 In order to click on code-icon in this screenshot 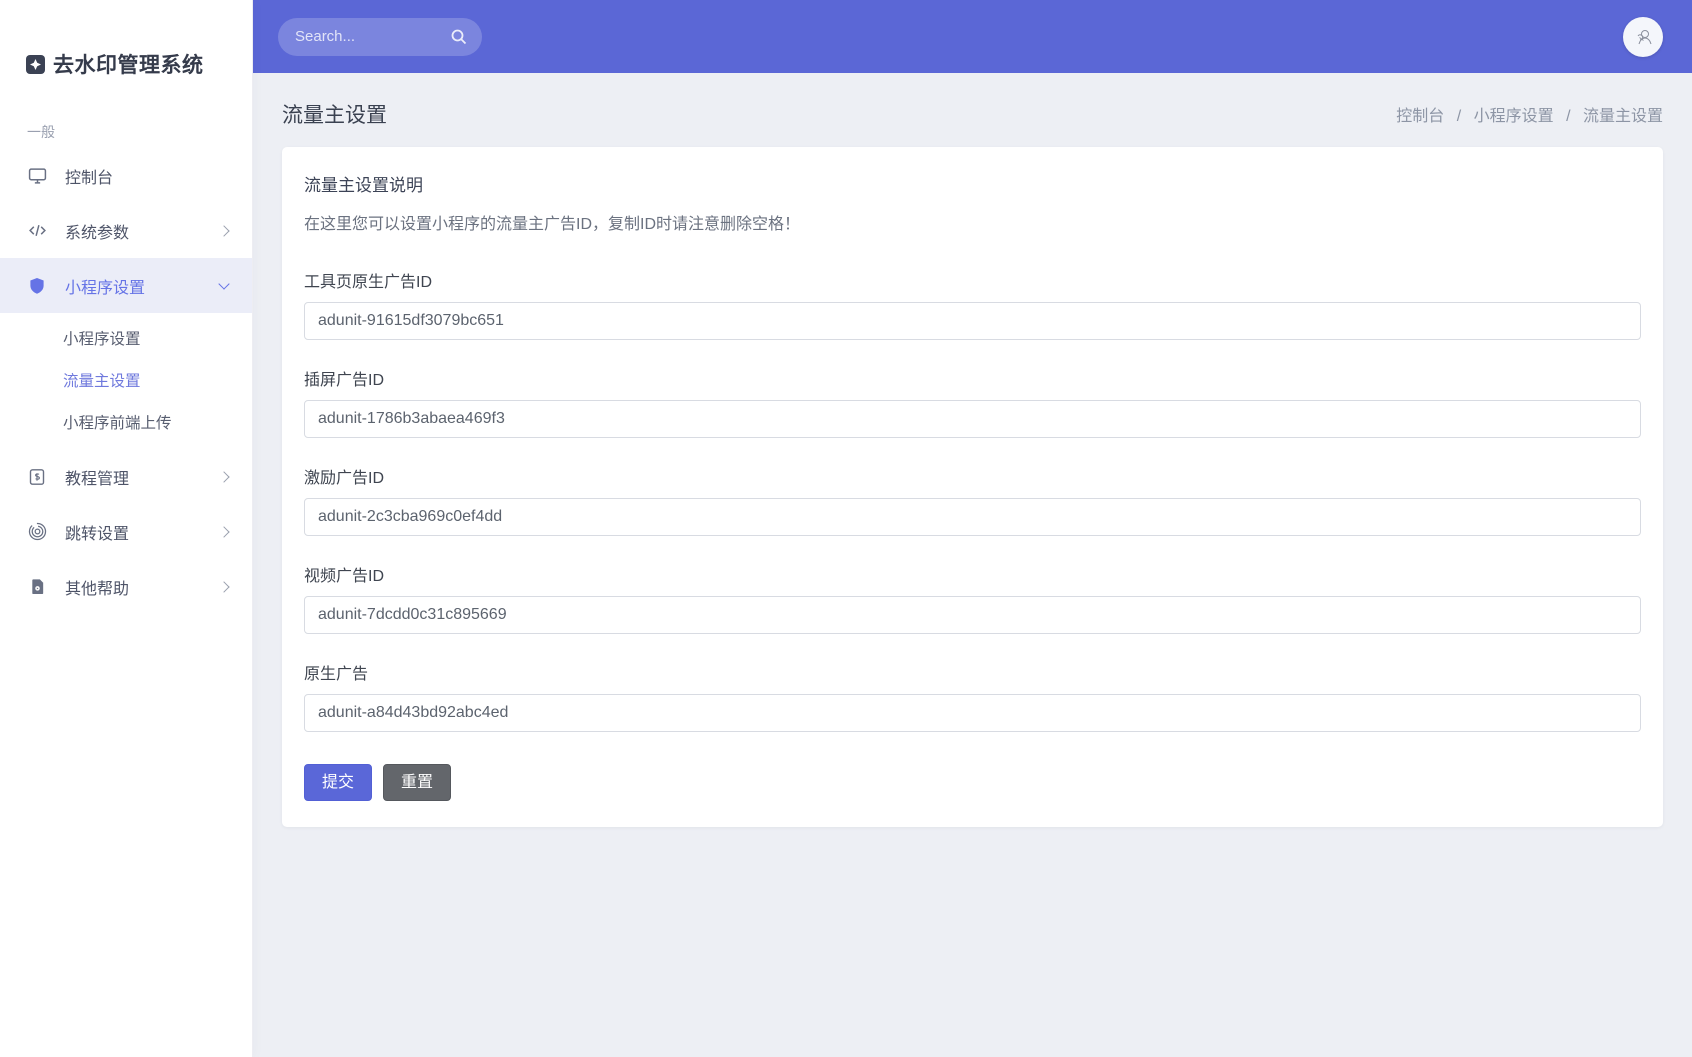, I will do `click(37, 231)`.